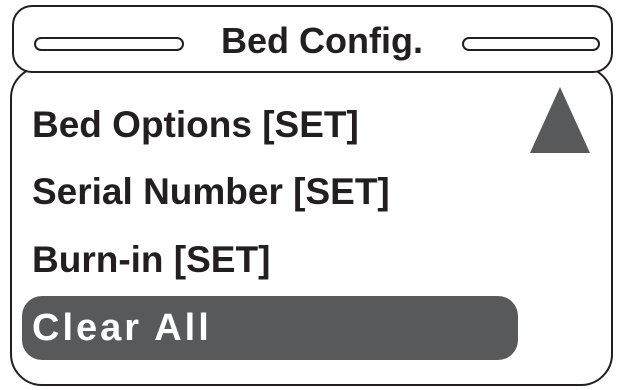 This screenshot has width=618, height=390. What do you see at coordinates (211, 192) in the screenshot?
I see `menu-item-serial-number: Serial Number [SET]` at bounding box center [211, 192].